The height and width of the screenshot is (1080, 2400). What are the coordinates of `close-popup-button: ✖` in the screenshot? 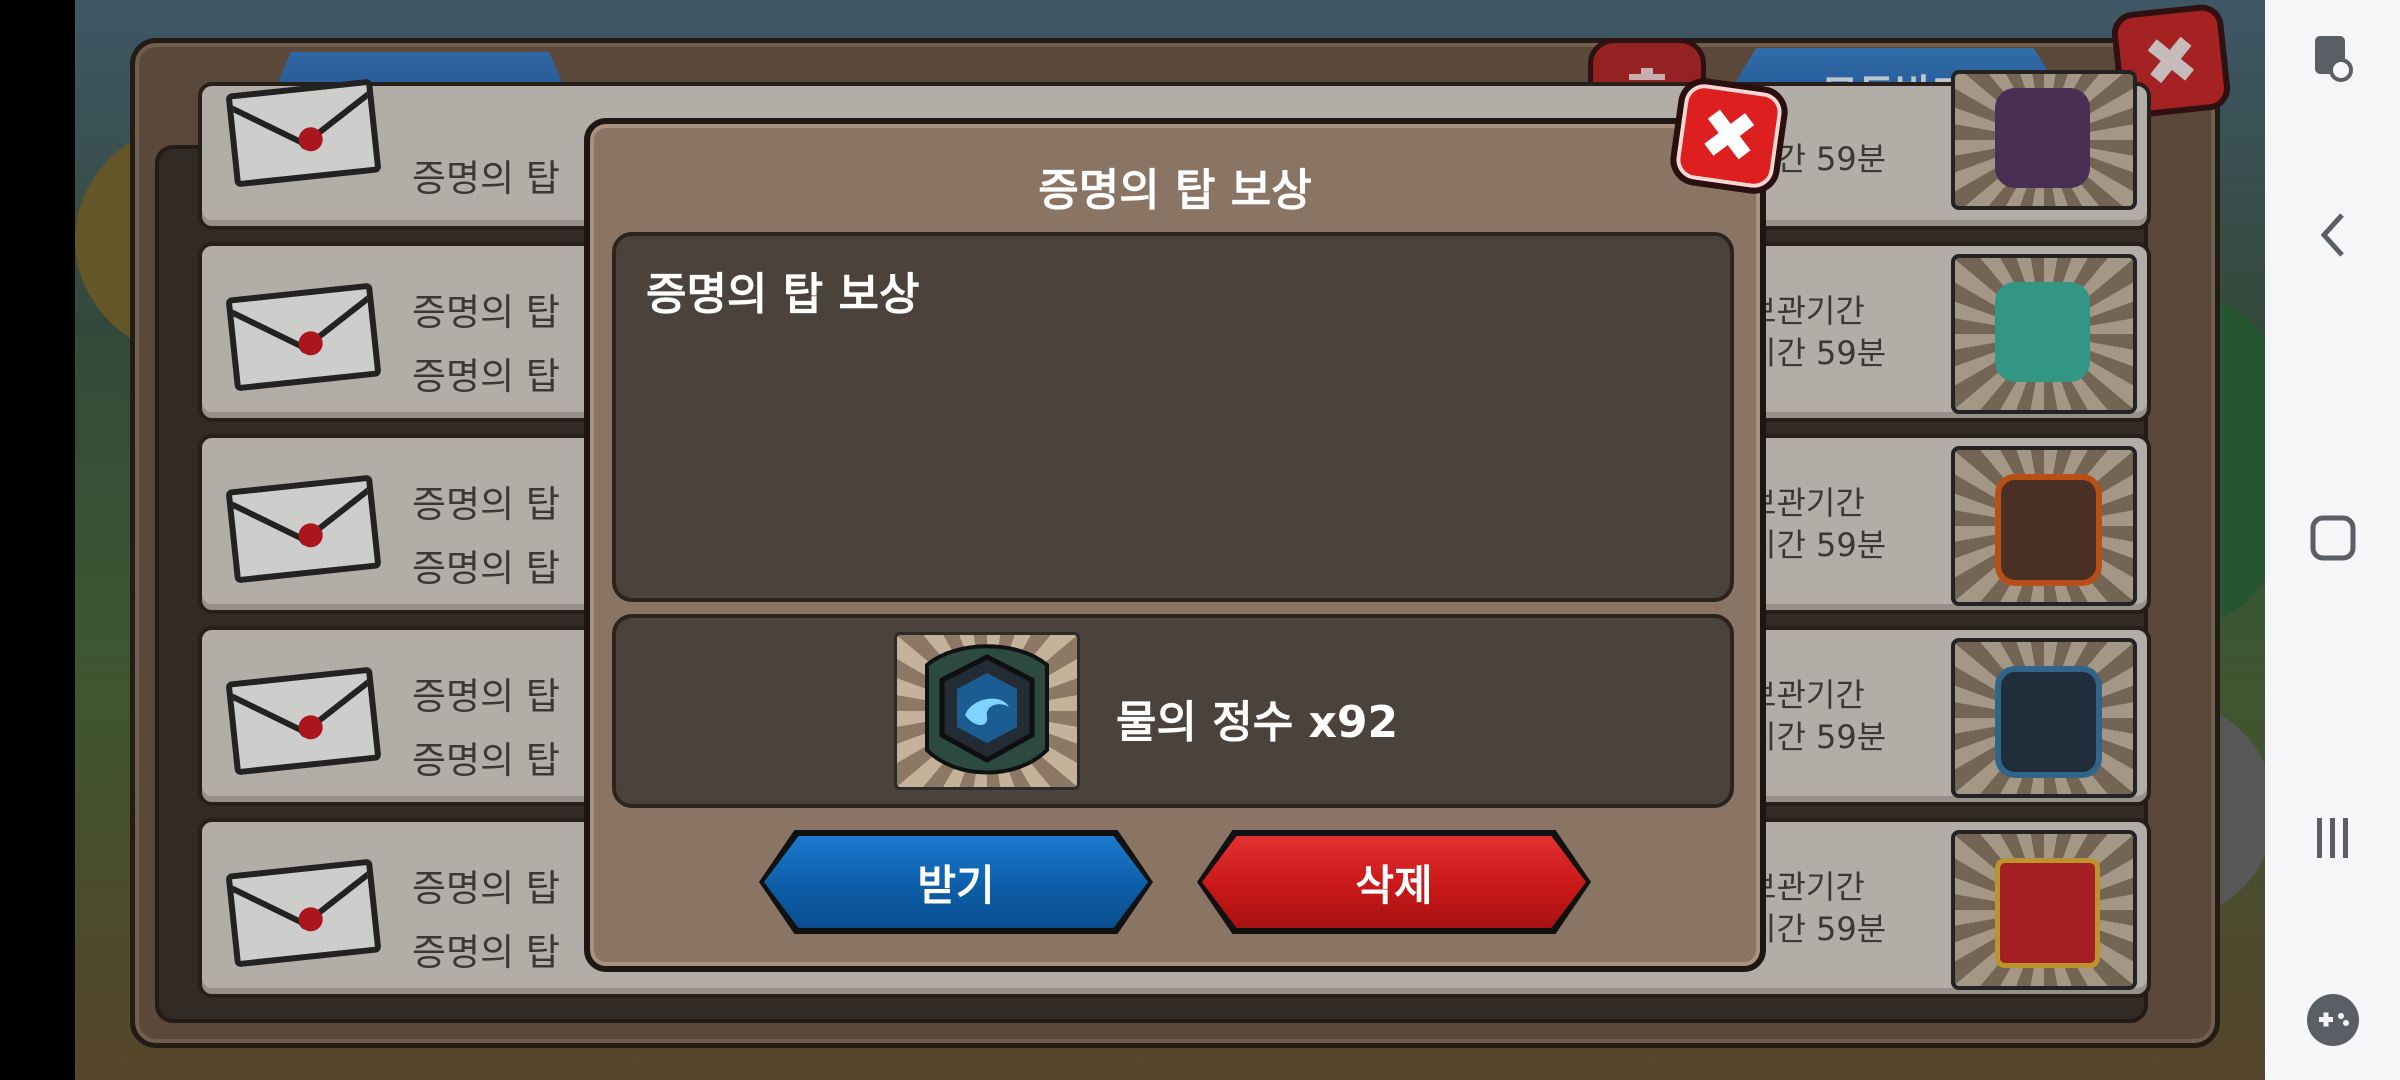 It's located at (1729, 136).